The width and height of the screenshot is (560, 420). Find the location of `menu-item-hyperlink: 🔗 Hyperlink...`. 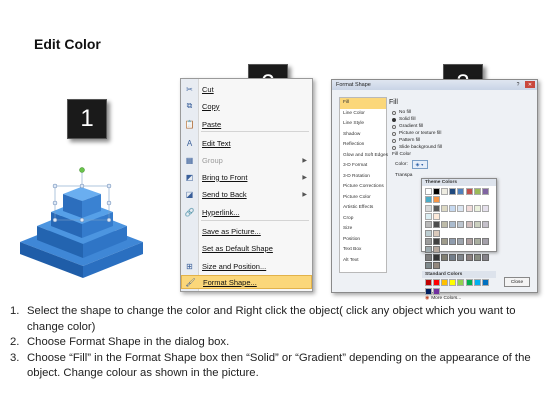

menu-item-hyperlink: 🔗 Hyperlink... is located at coordinates (246, 212).